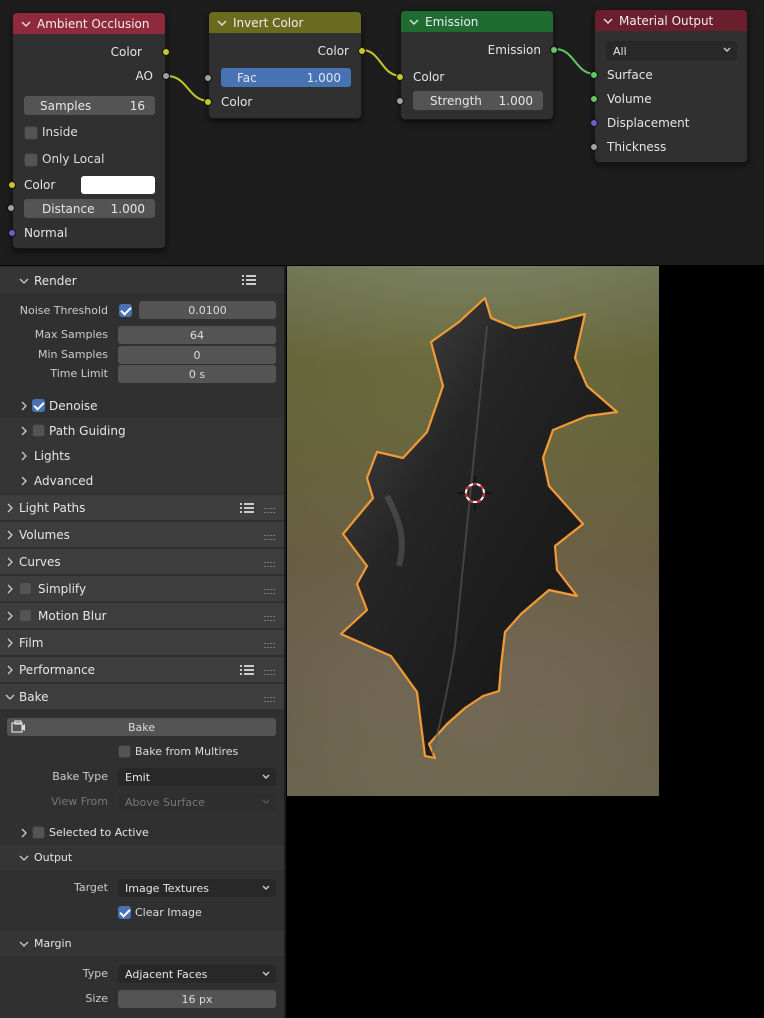 Image resolution: width=764 pixels, height=1018 pixels. I want to click on ao-inside-label: Inside, so click(60, 132).